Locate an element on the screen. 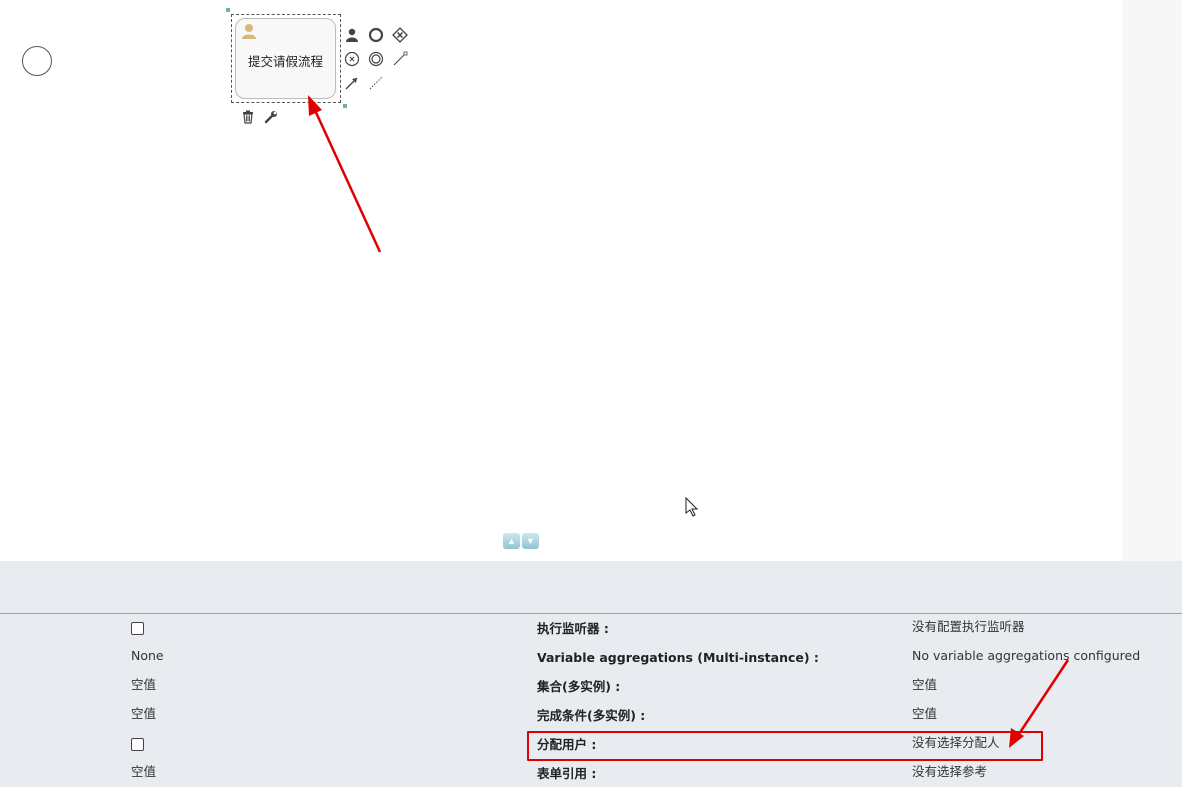 The image size is (1182, 787). user-task-icon is located at coordinates (352, 35).